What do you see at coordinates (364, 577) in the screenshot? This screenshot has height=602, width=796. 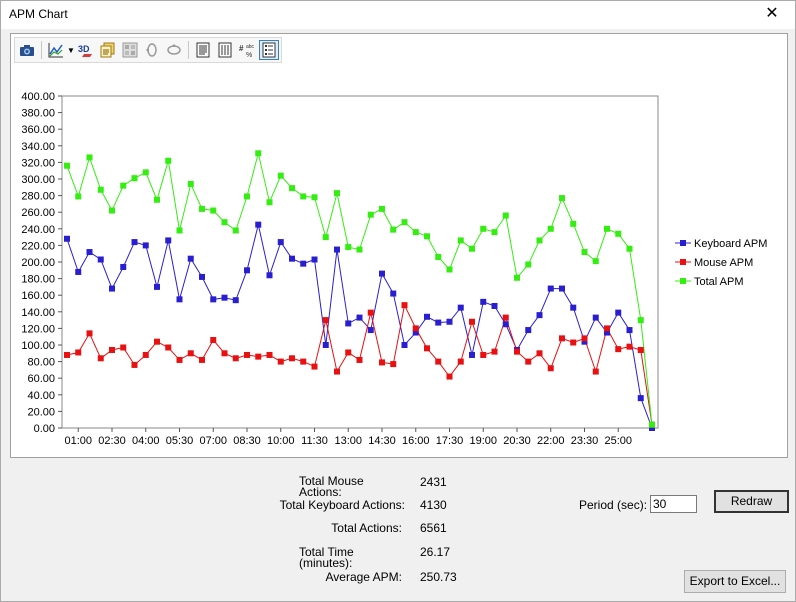 I see `average-apm-label: Average APM:` at bounding box center [364, 577].